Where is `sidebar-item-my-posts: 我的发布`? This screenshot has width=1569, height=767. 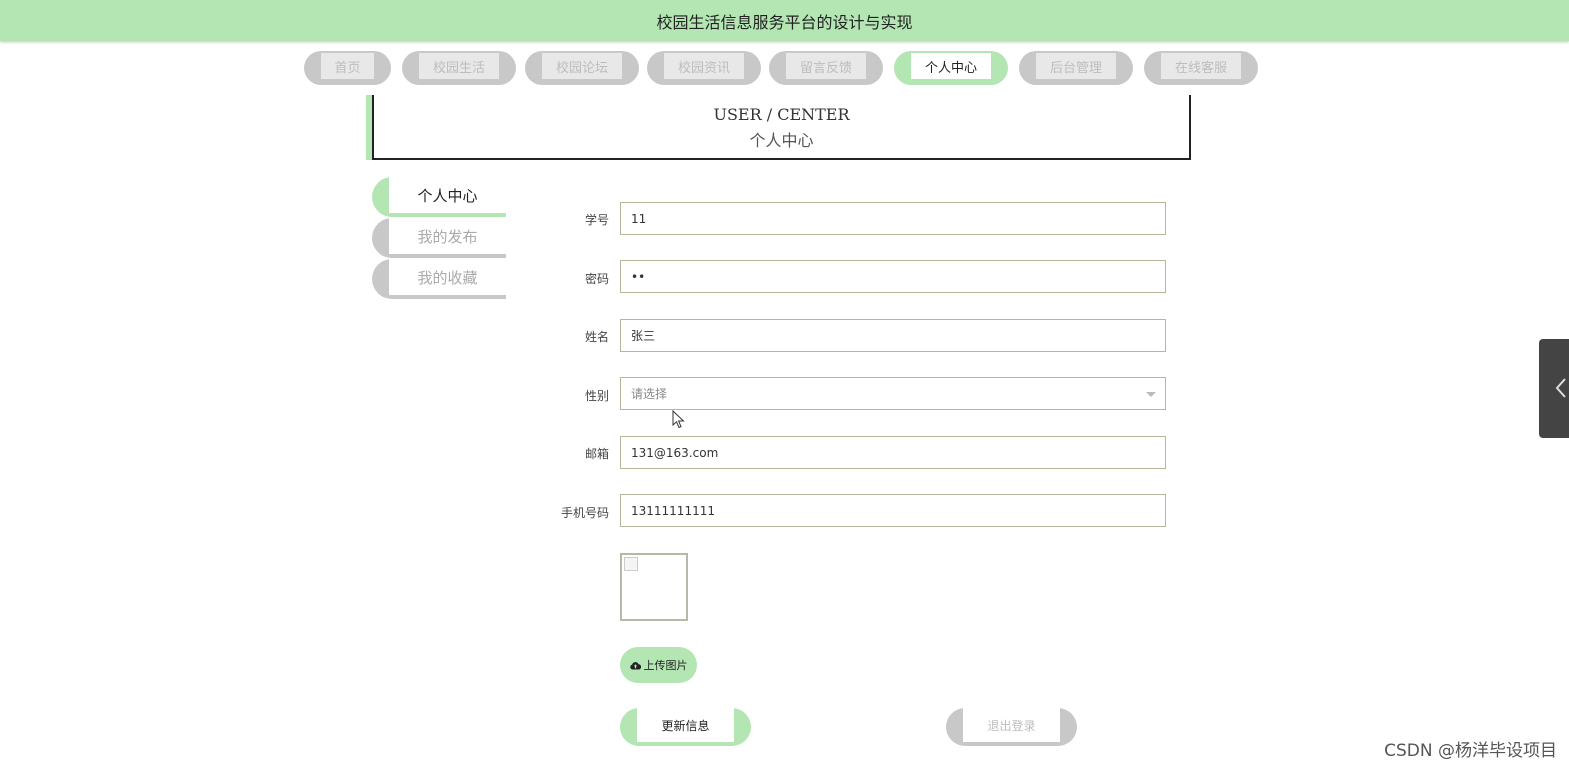 sidebar-item-my-posts: 我的发布 is located at coordinates (439, 238).